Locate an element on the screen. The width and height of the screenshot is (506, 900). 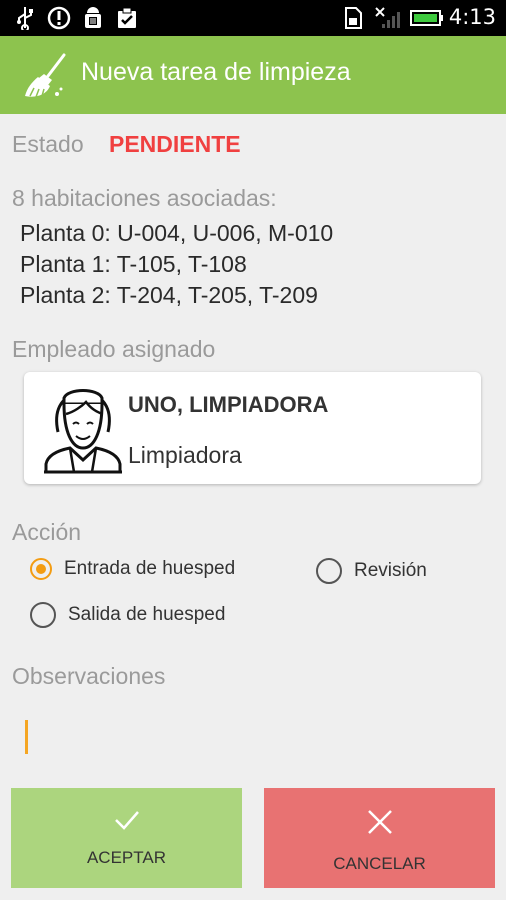
no-signal-icon is located at coordinates (389, 18).